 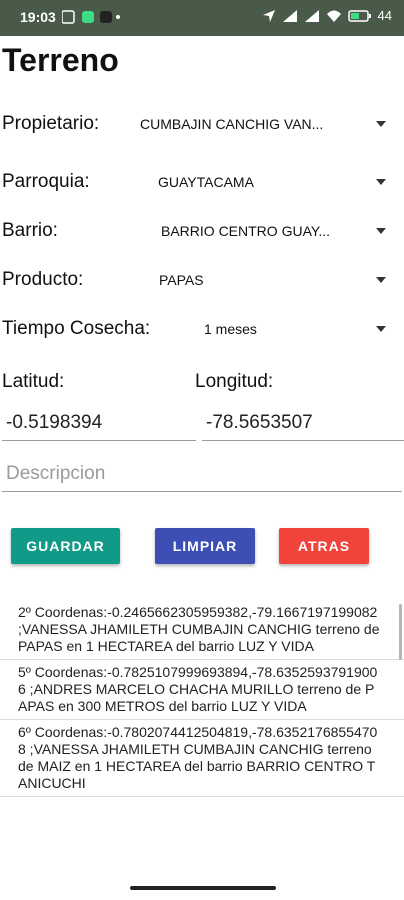 What do you see at coordinates (206, 182) in the screenshot?
I see `parroquia-value: GUAYTACAMA` at bounding box center [206, 182].